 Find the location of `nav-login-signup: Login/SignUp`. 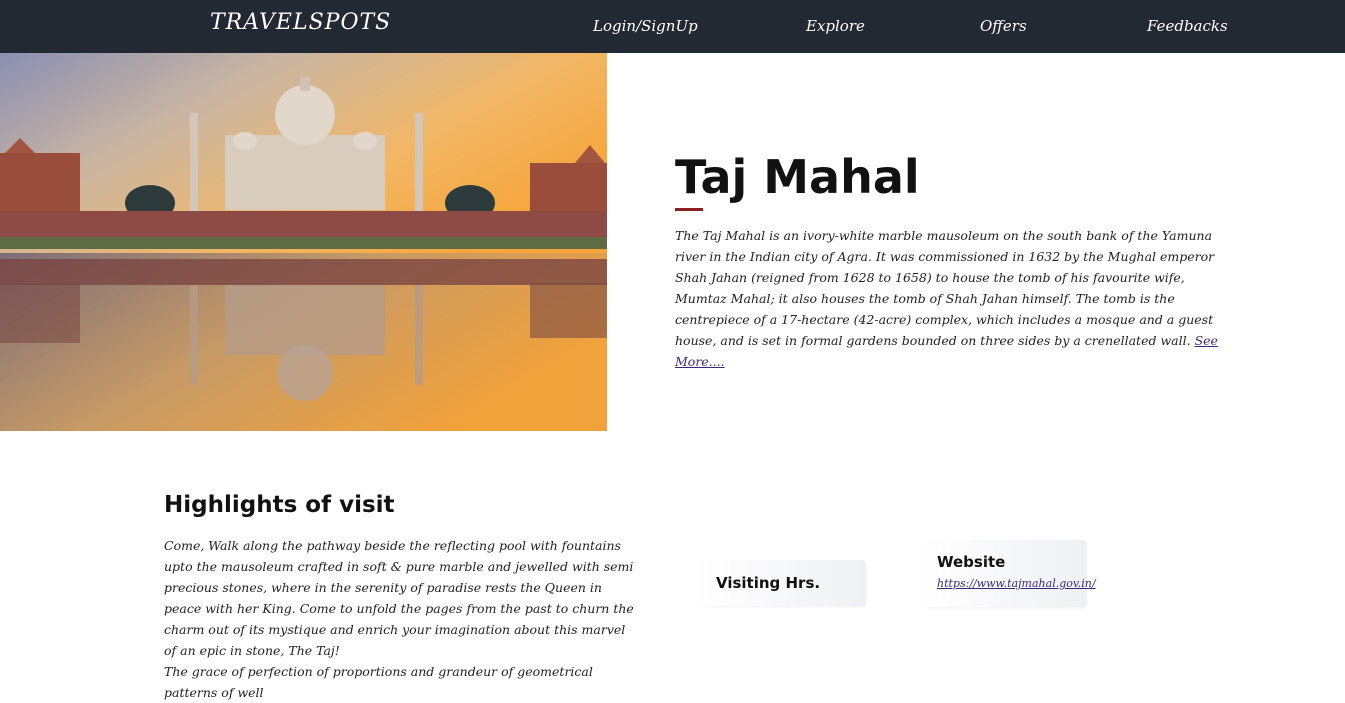

nav-login-signup: Login/SignUp is located at coordinates (645, 26).